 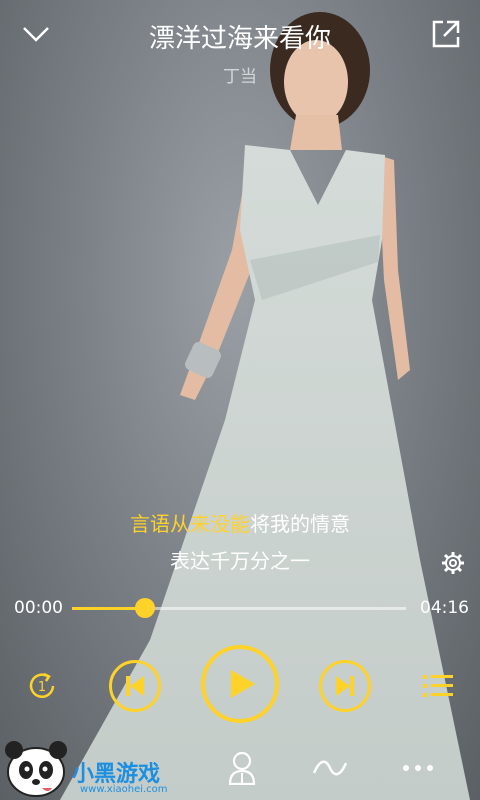 What do you see at coordinates (300, 524) in the screenshot?
I see `lyric-unsung: 将我的情意` at bounding box center [300, 524].